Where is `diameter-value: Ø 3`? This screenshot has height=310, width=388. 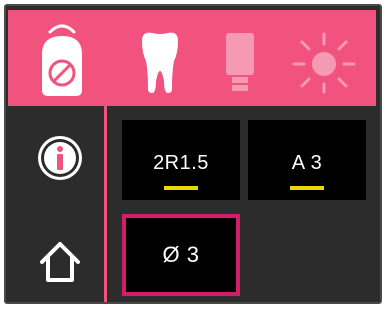
diameter-value: Ø 3 is located at coordinates (181, 254).